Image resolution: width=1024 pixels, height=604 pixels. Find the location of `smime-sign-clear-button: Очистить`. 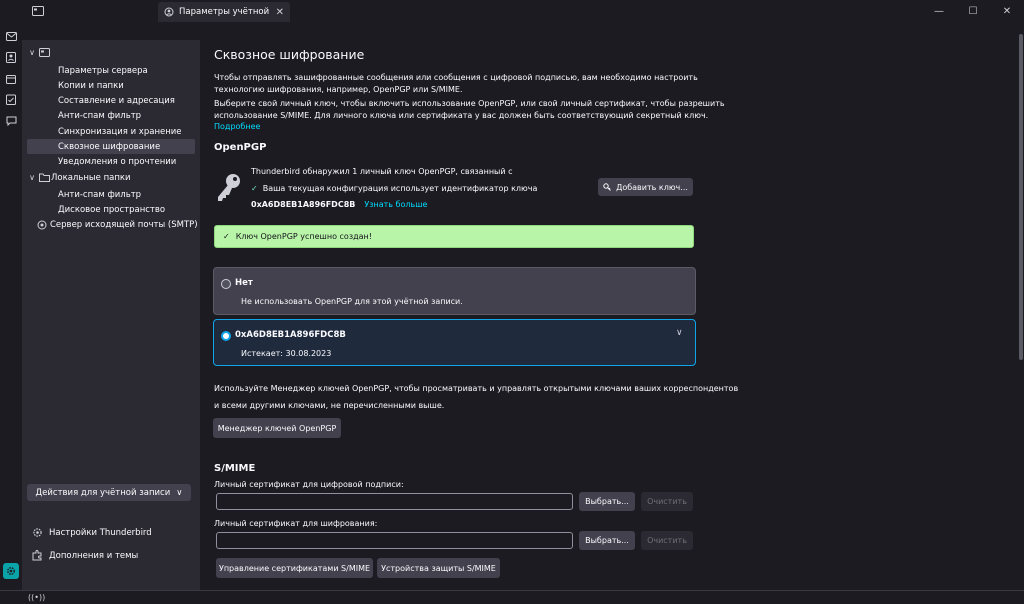

smime-sign-clear-button: Очистить is located at coordinates (667, 501).